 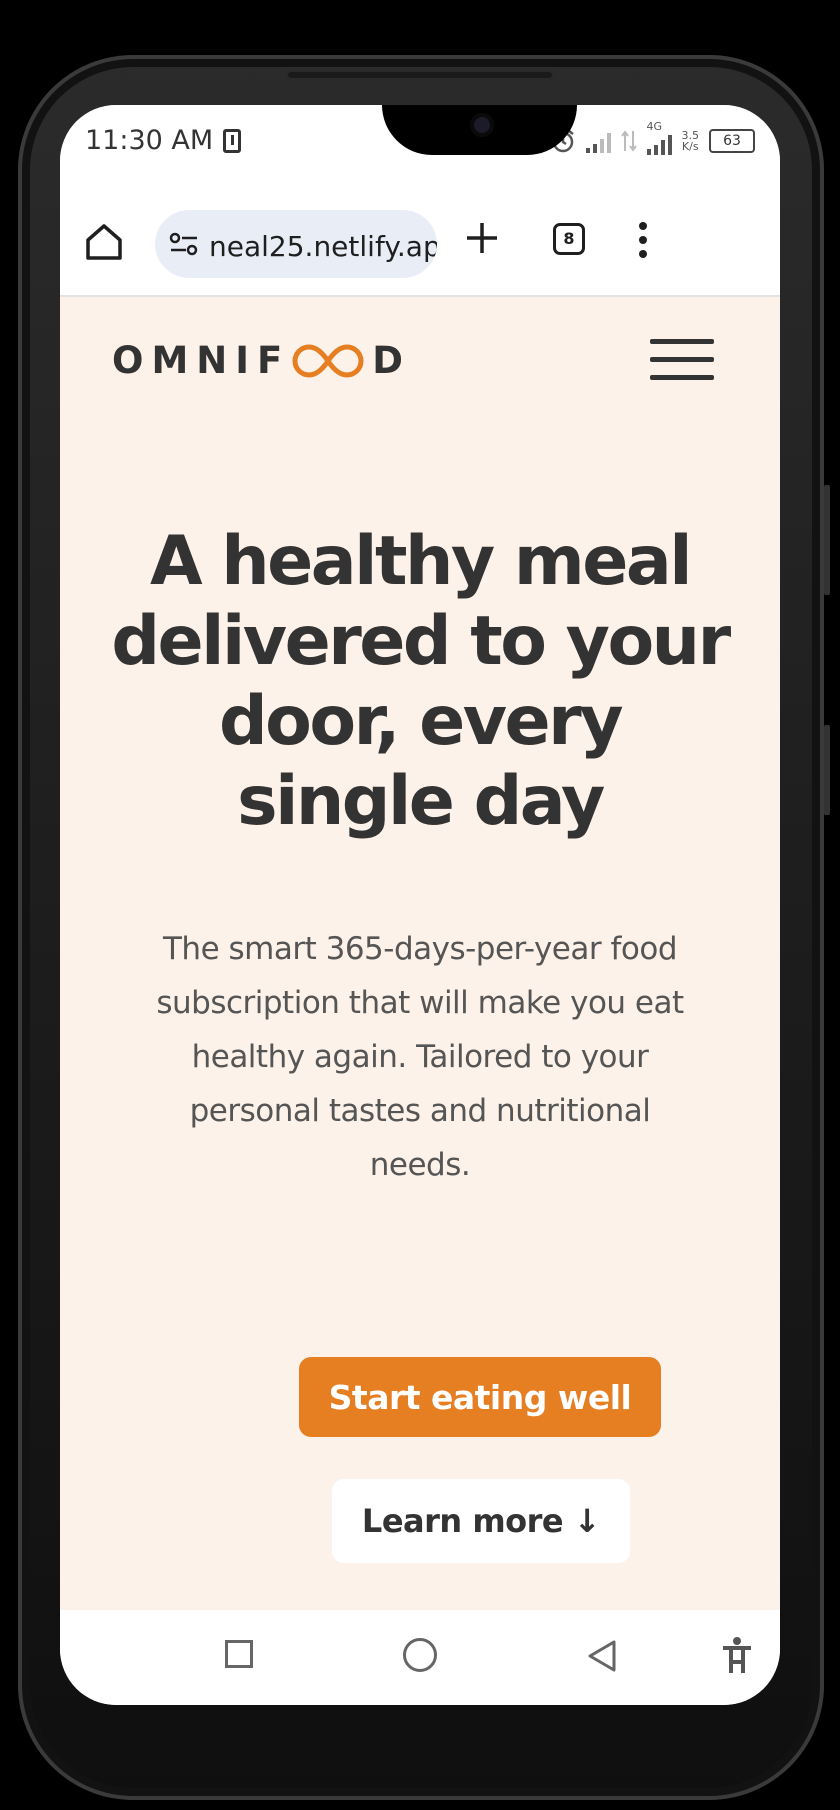 I want to click on speed-unit: K/s, so click(x=690, y=146).